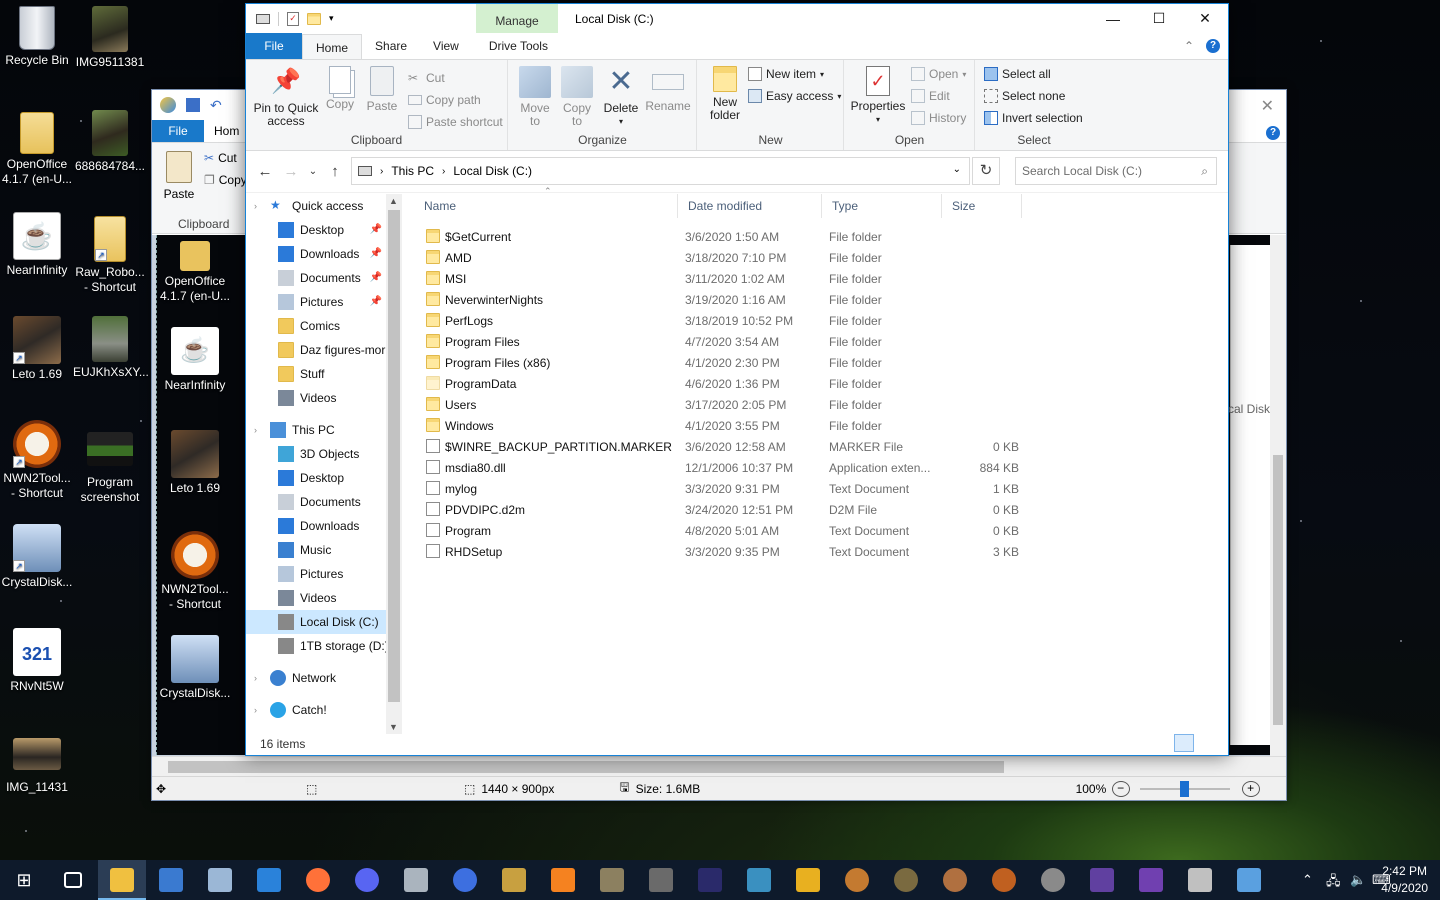  I want to click on edit-button: Edit, so click(930, 96).